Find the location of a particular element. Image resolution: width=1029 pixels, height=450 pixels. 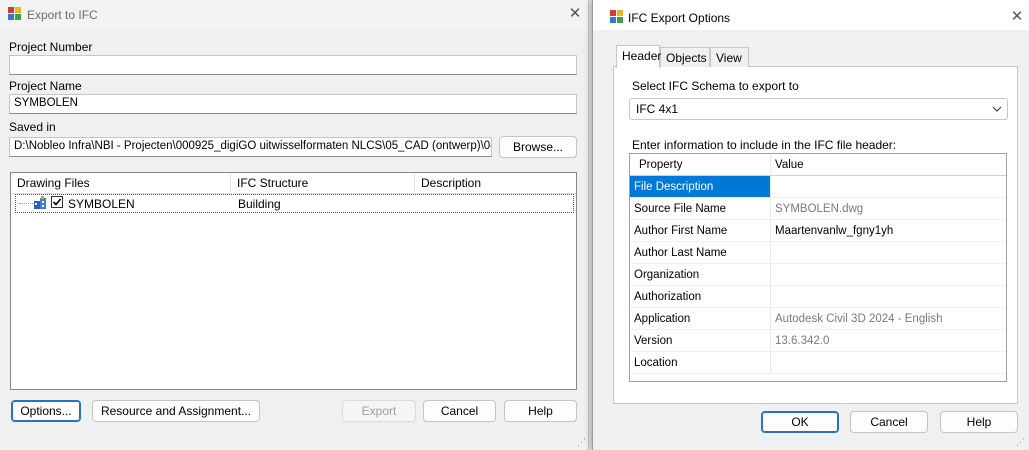

tab-header: Header is located at coordinates (638, 56).